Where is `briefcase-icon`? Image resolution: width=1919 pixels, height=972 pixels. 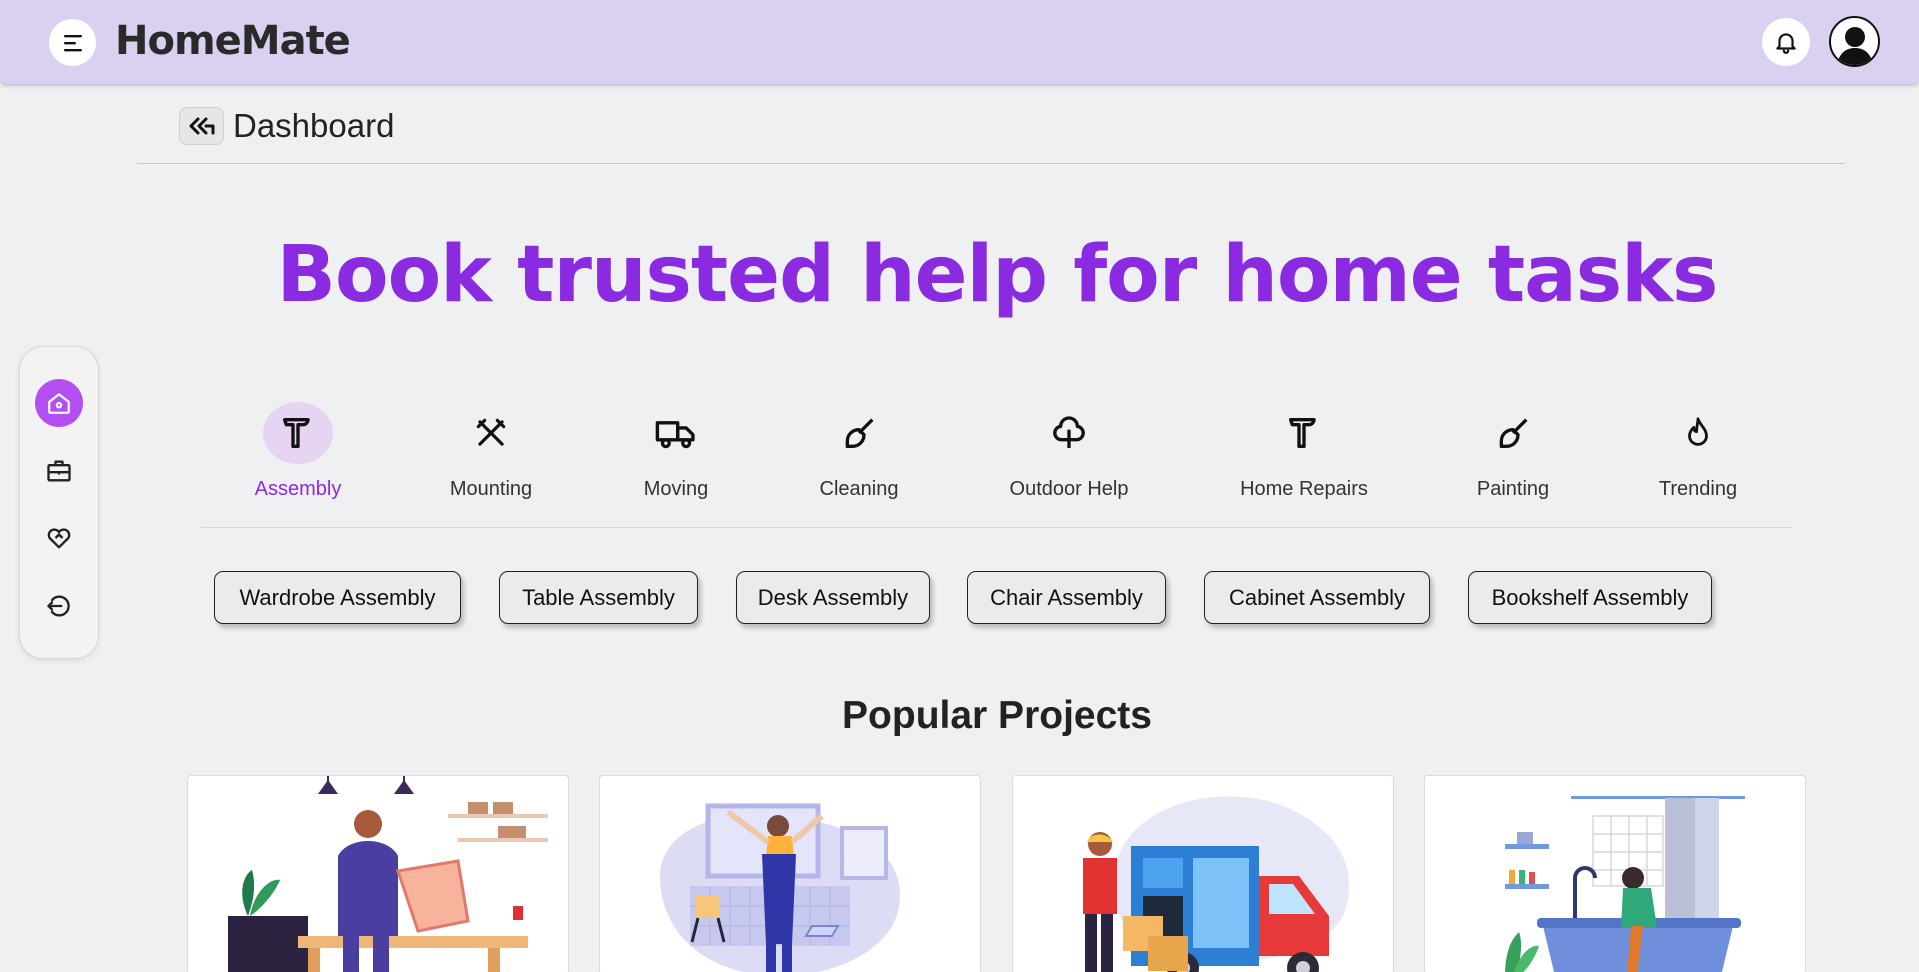
briefcase-icon is located at coordinates (59, 471).